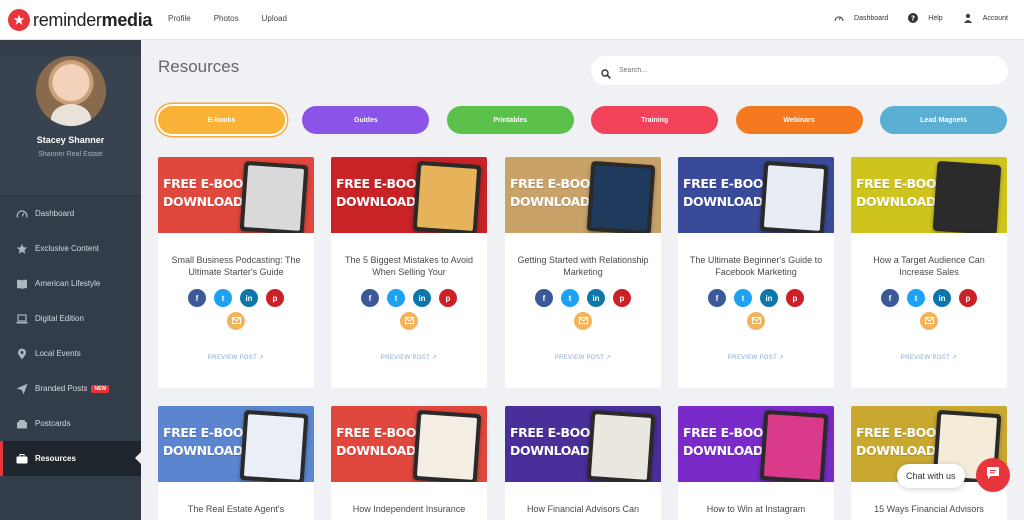 The width and height of the screenshot is (1024, 520). What do you see at coordinates (381, 192) in the screenshot?
I see `cover-label: FREE E-BOOK DOWNLOAD` at bounding box center [381, 192].